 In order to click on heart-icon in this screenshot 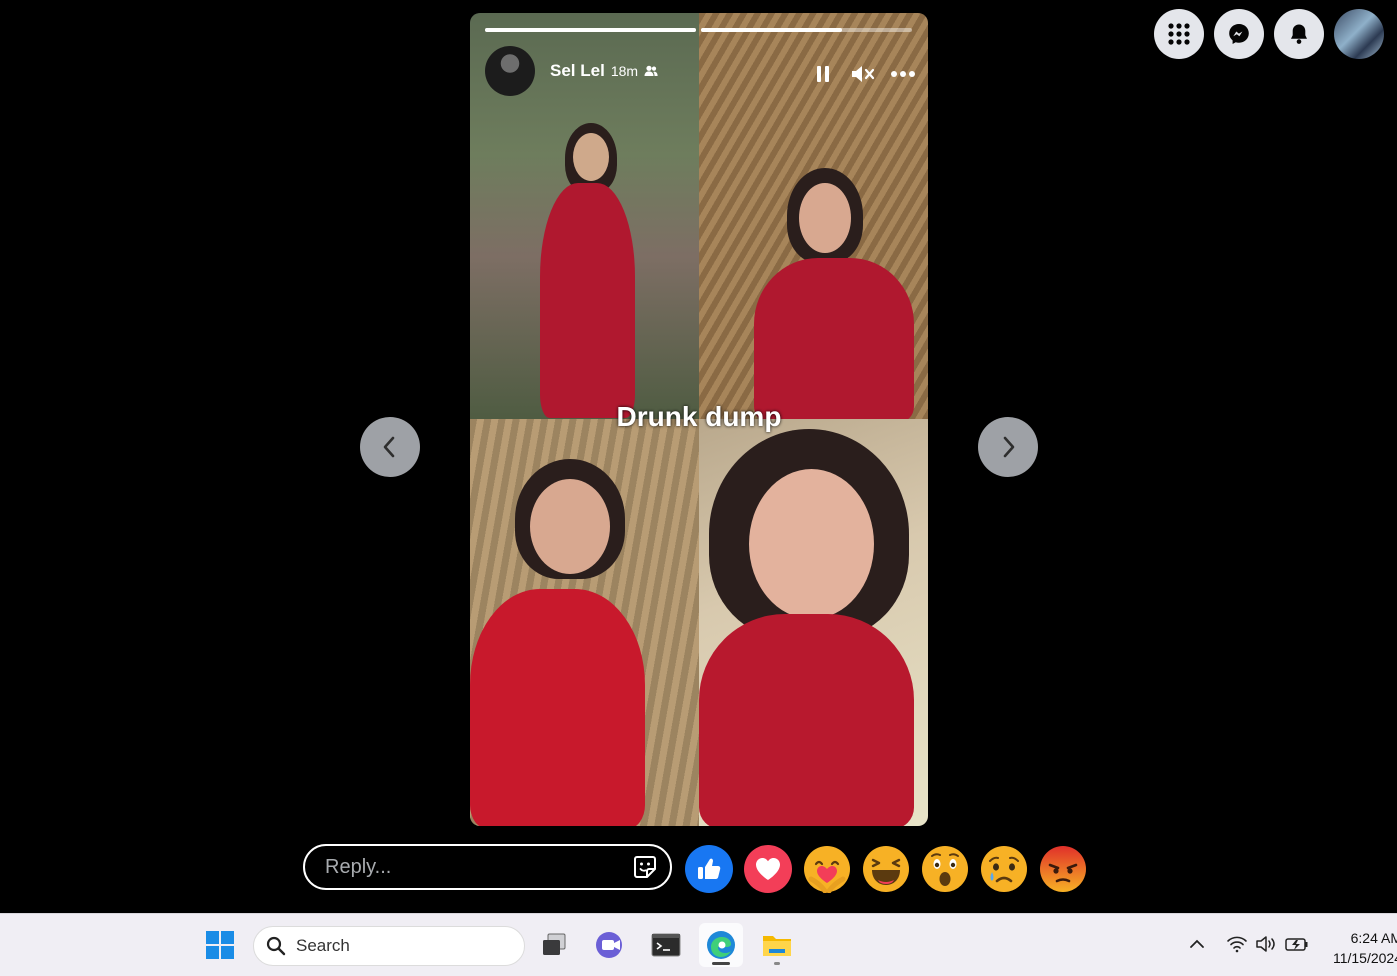, I will do `click(768, 869)`.